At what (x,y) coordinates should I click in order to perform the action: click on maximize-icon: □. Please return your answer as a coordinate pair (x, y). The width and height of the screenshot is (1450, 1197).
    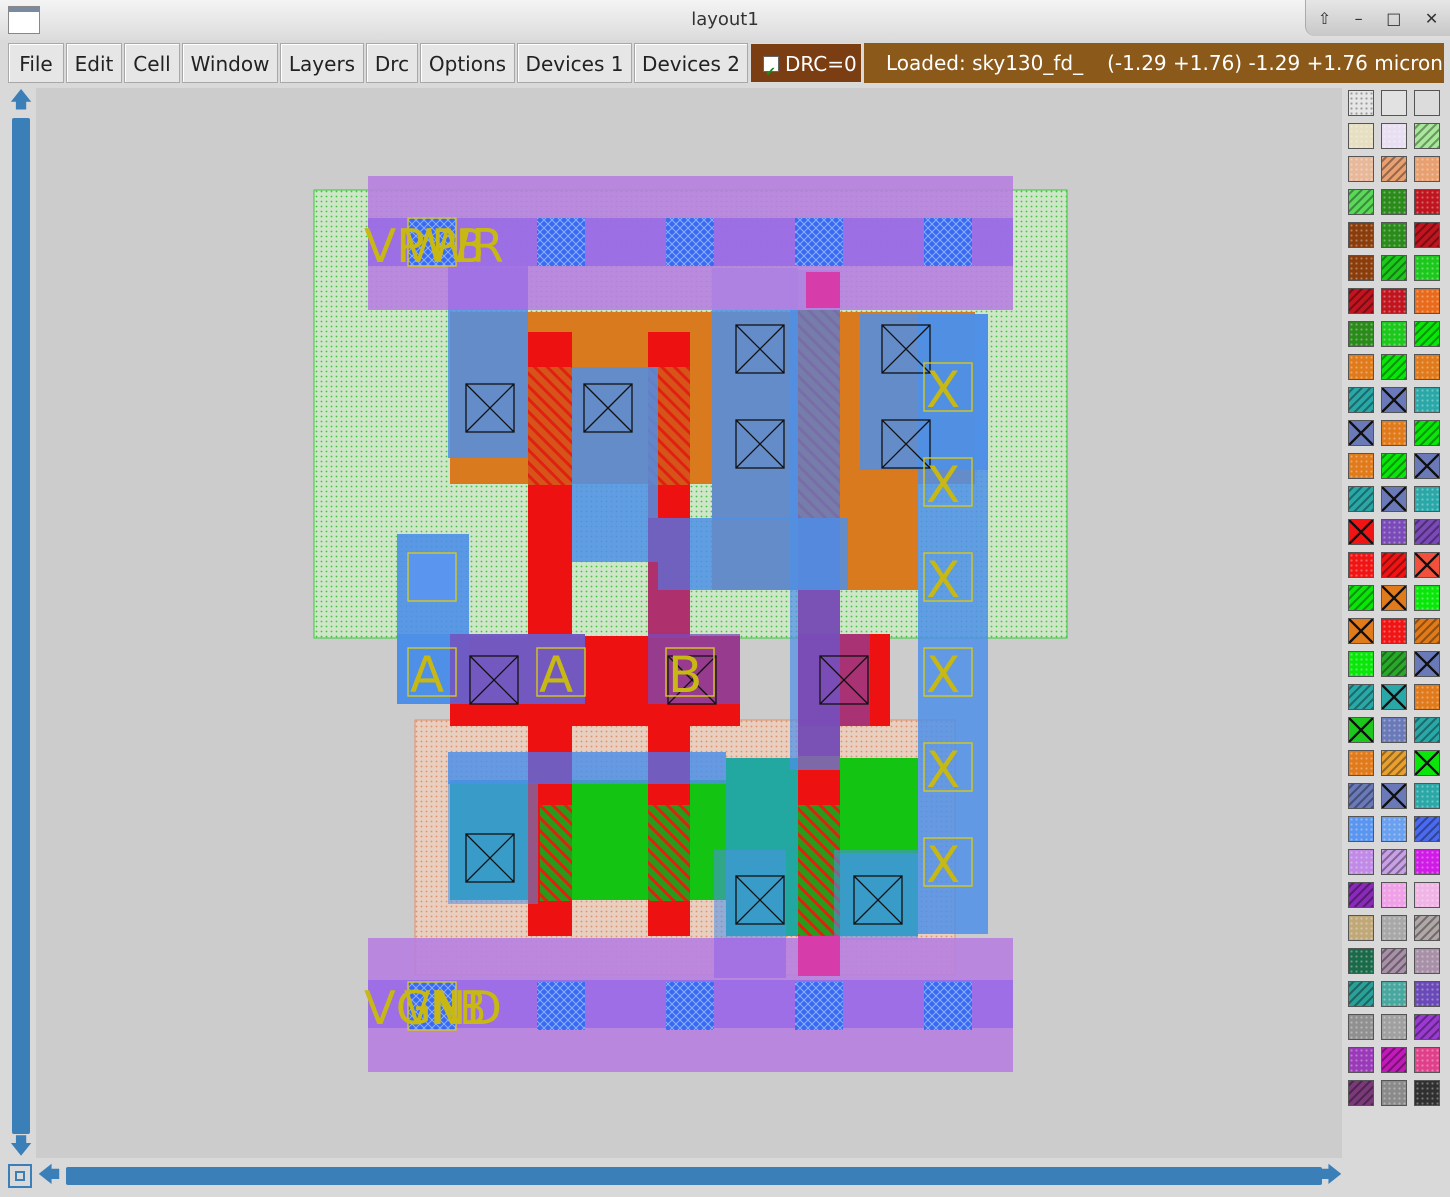
    Looking at the image, I should click on (1393, 18).